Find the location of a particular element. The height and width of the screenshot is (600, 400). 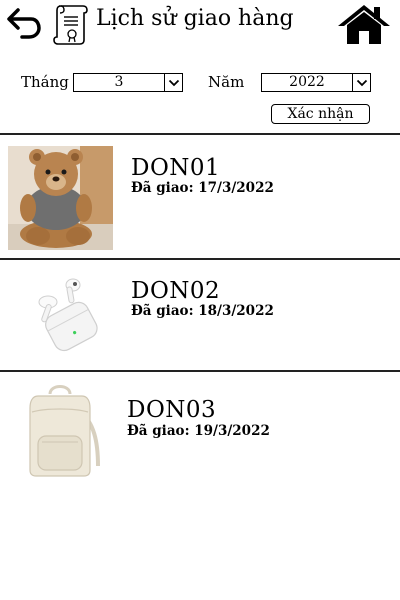

month-label: Tháng is located at coordinates (45, 82).